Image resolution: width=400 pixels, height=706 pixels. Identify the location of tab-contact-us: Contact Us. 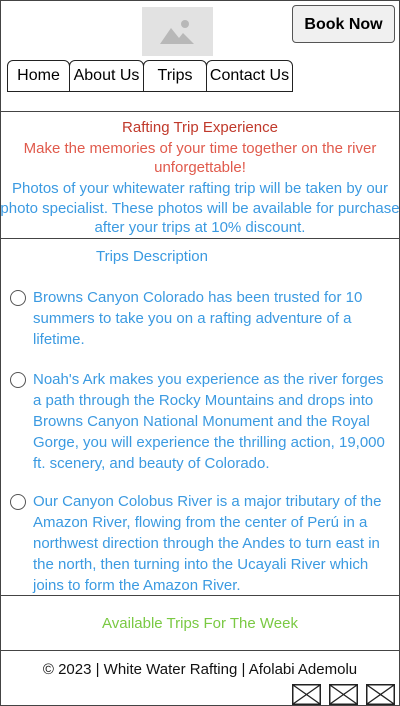
(249, 76).